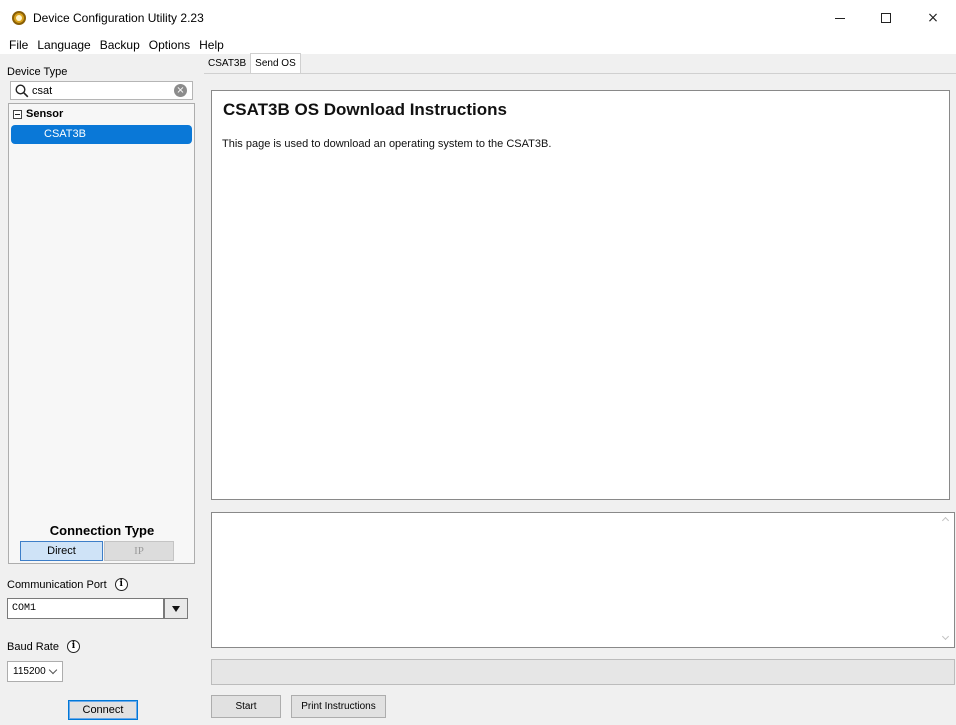 This screenshot has width=956, height=725. Describe the element at coordinates (45, 114) in the screenshot. I see `tree-group-label: Sensor` at that location.